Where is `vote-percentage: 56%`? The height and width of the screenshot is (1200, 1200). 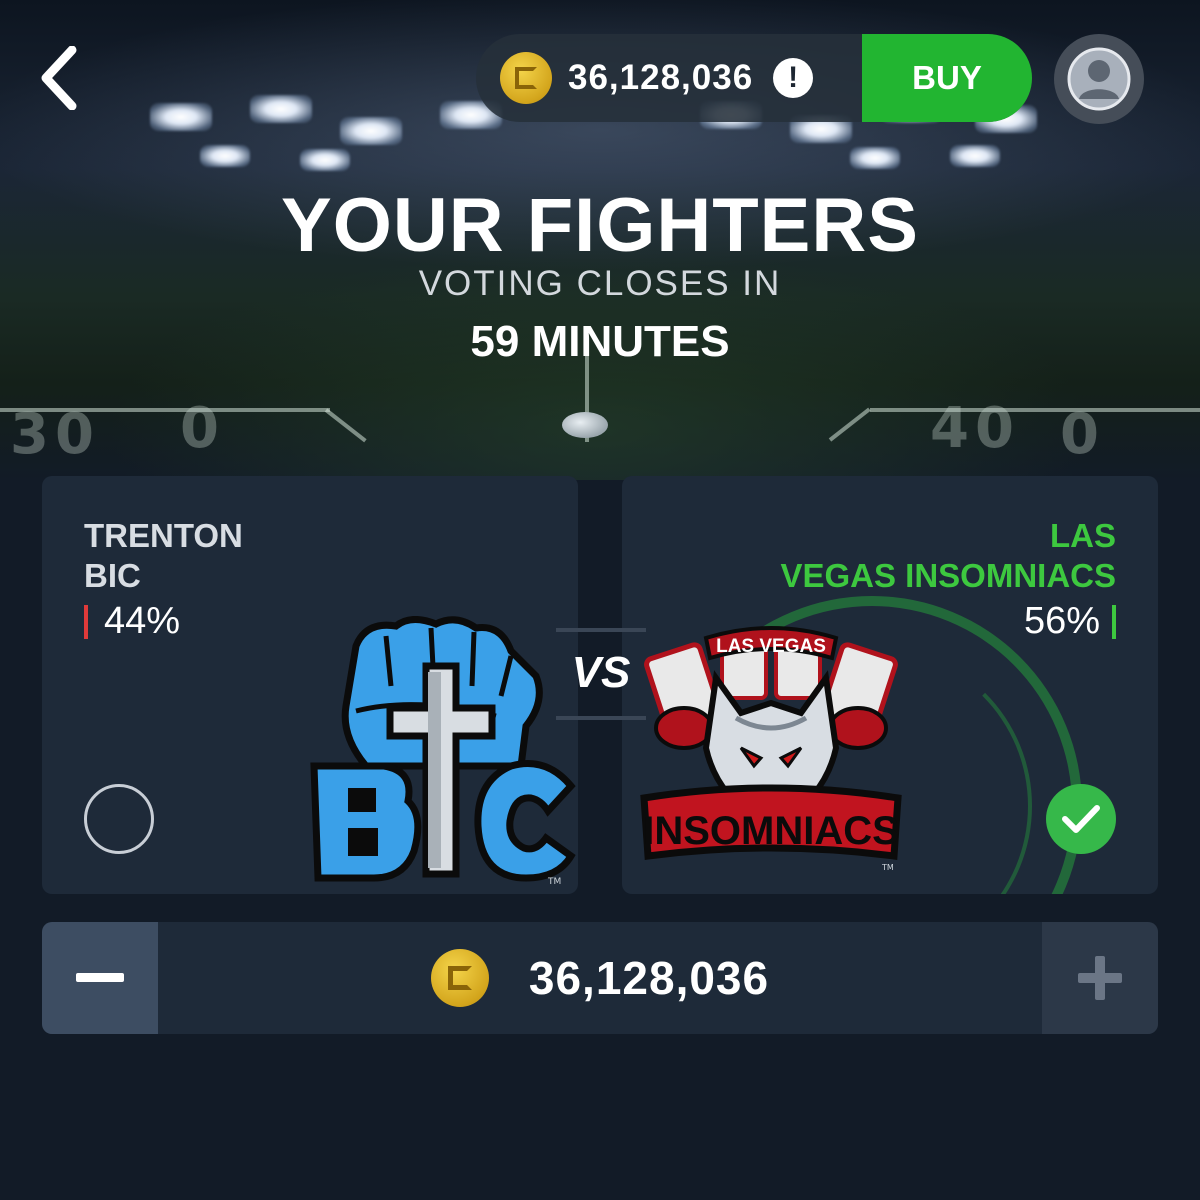
vote-percentage: 56% is located at coordinates (1070, 621).